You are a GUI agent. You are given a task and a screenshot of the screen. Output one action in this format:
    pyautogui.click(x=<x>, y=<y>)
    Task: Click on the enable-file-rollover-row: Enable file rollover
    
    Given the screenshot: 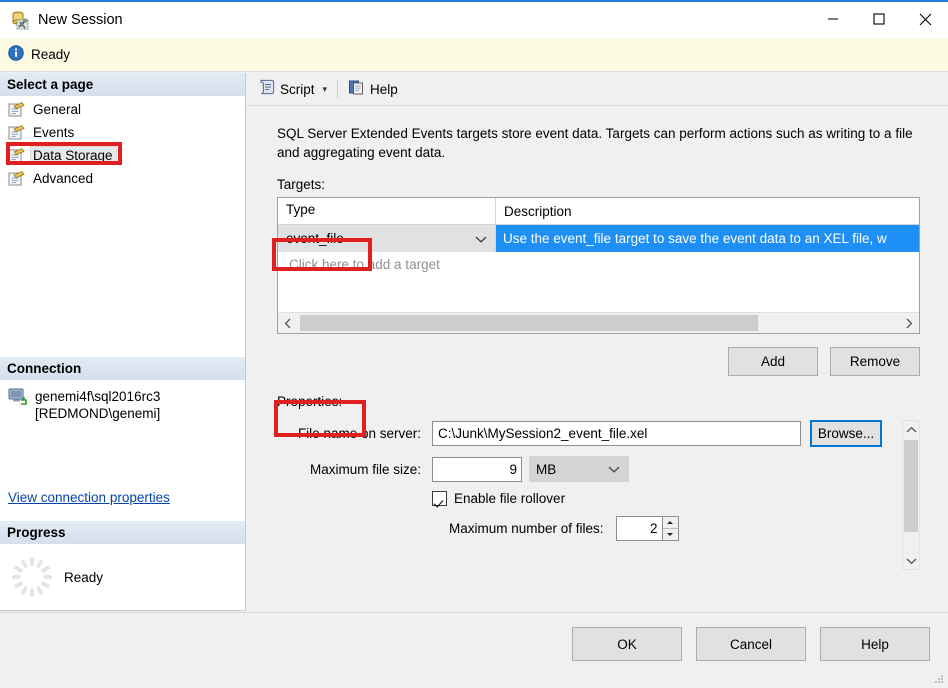 What is the action you would take?
    pyautogui.click(x=676, y=498)
    